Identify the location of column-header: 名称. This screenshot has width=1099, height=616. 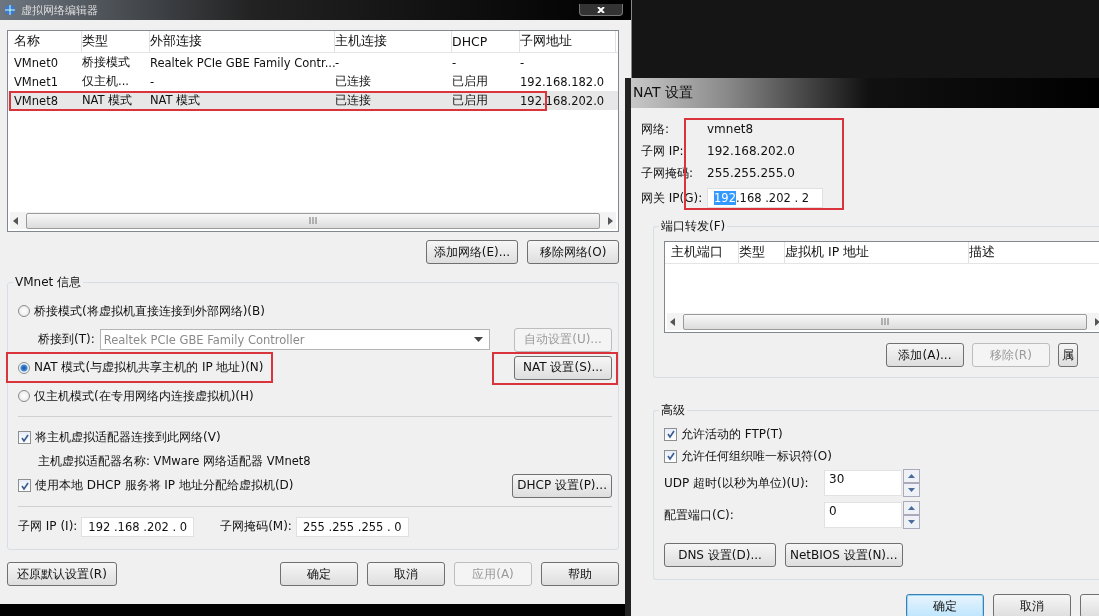
(48, 41).